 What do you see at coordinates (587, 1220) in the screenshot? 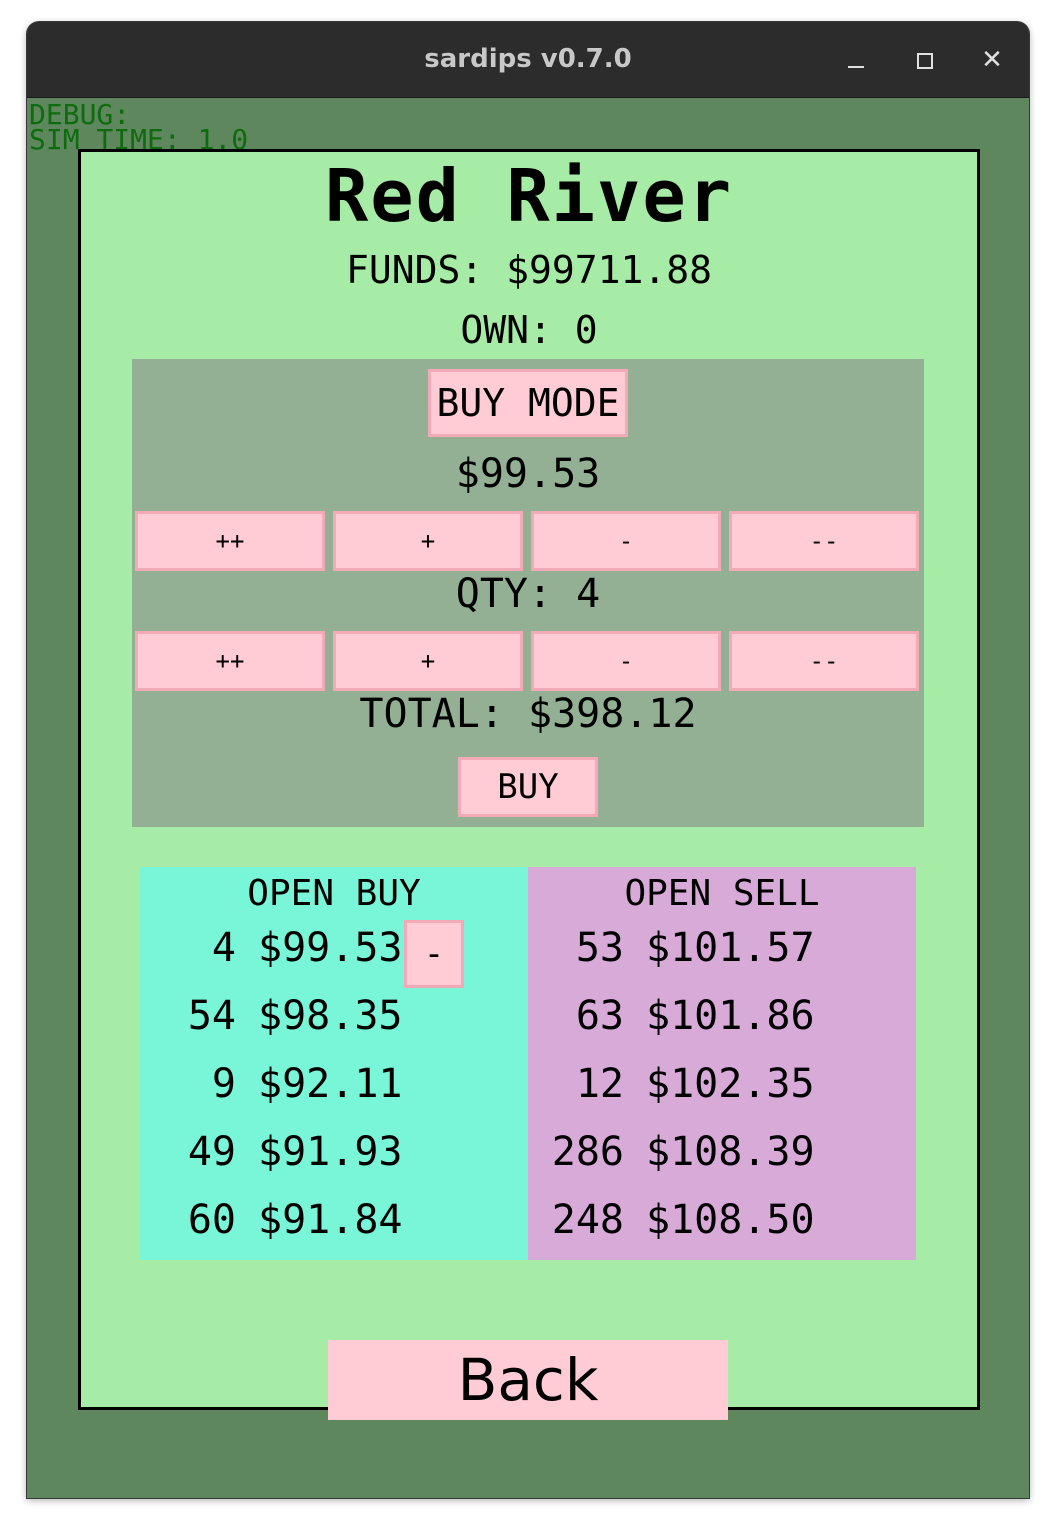
I see `sell-order-qty: 248` at bounding box center [587, 1220].